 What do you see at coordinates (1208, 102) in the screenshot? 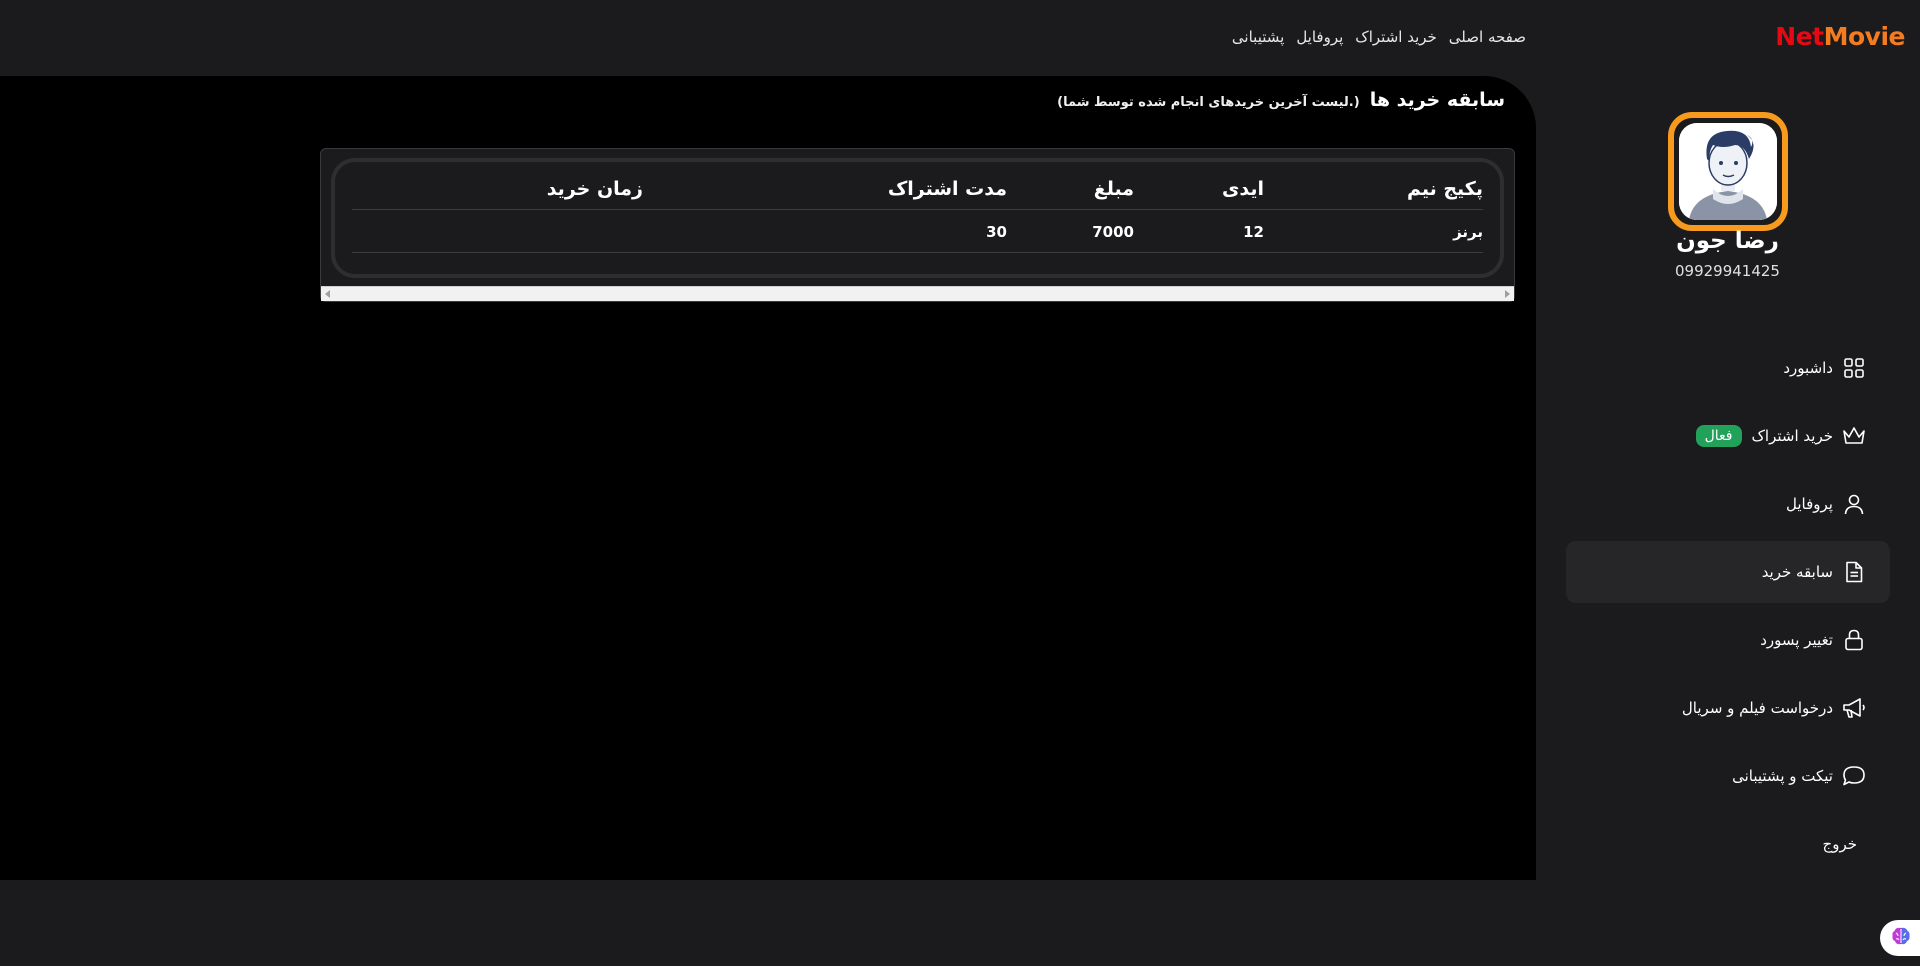
I see `page-subtitle: (لیست آخرین خریدهای انجام شده توسط شما.)` at bounding box center [1208, 102].